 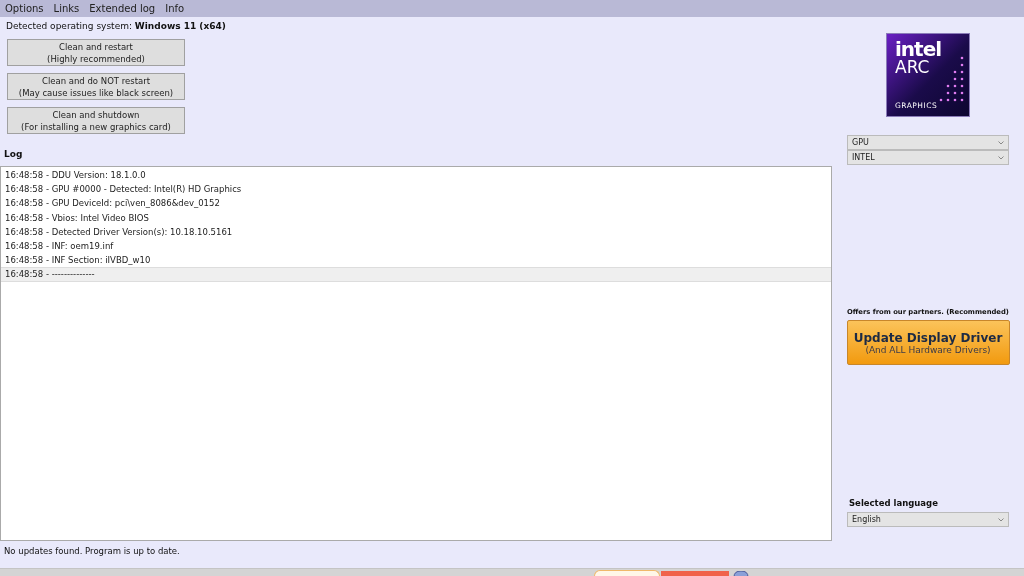 What do you see at coordinates (928, 519) in the screenshot?
I see `language-dropdown: English` at bounding box center [928, 519].